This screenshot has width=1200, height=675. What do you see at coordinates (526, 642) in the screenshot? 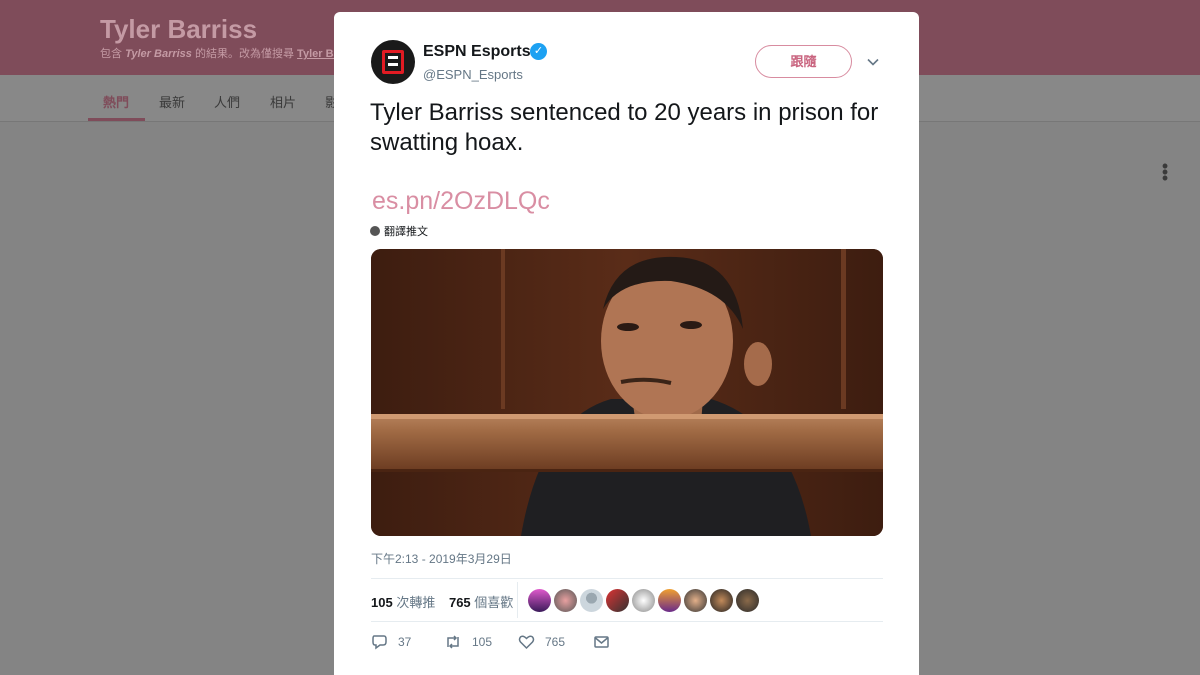
I see `heart-icon` at bounding box center [526, 642].